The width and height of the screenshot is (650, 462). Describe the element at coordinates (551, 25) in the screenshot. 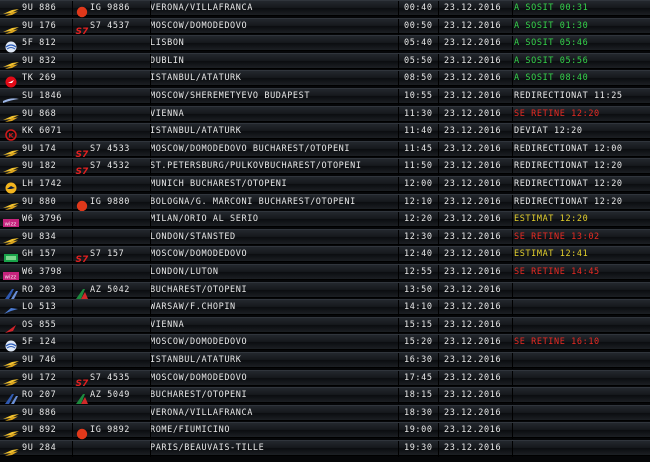

I see `flight-status: A SOSIT 01:30` at that location.